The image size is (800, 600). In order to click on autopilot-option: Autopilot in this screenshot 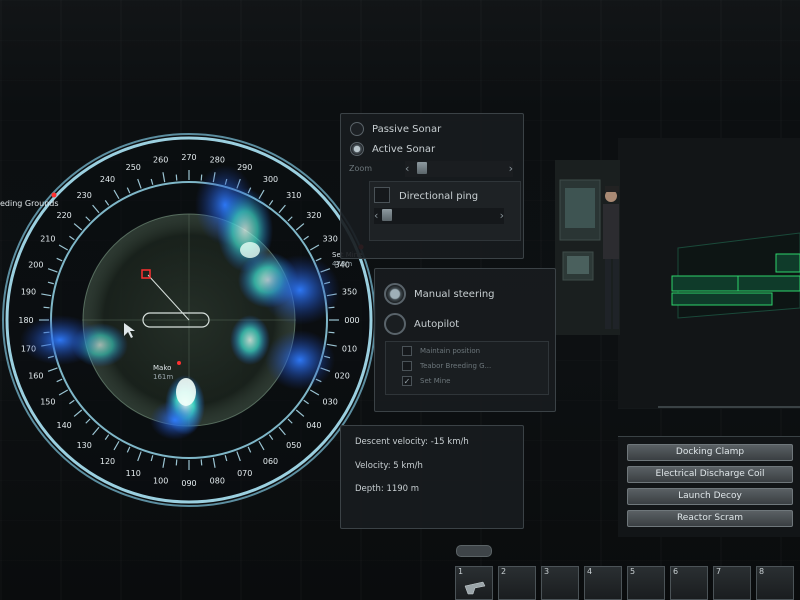, I will do `click(421, 324)`.